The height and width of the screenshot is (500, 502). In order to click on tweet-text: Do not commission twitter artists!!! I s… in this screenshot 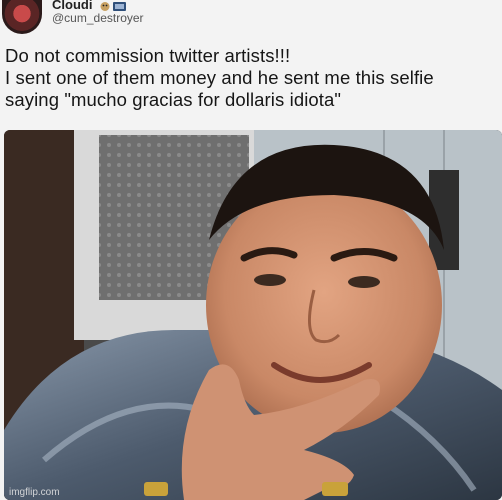, I will do `click(252, 78)`.